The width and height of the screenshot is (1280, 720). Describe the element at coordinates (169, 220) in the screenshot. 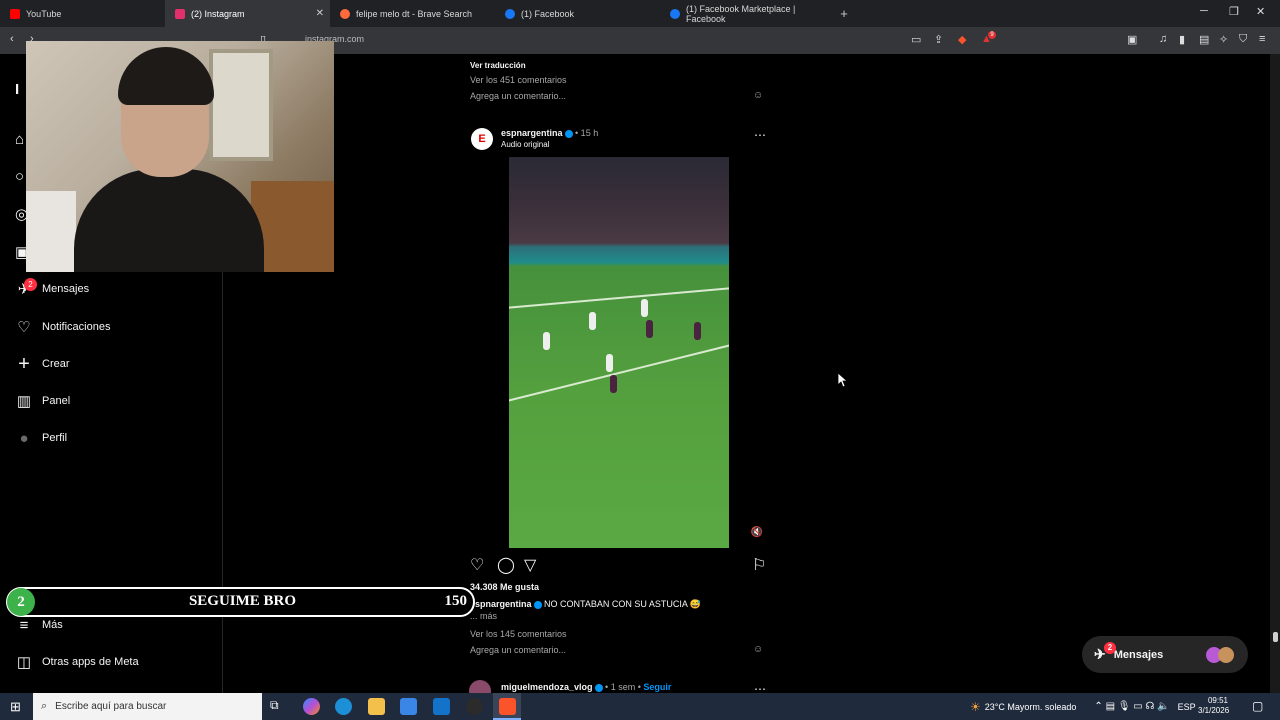

I see `person-body` at that location.